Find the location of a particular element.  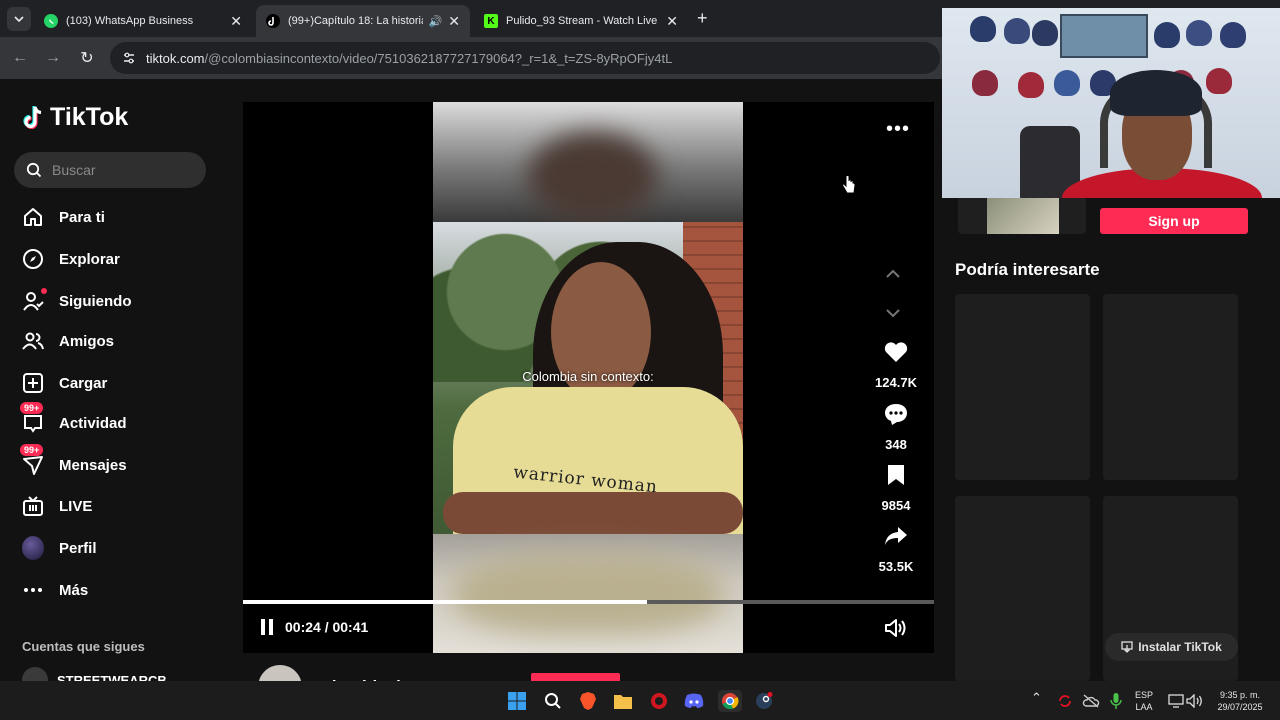

sidebar-item-cargar: Cargar is located at coordinates (64, 383).